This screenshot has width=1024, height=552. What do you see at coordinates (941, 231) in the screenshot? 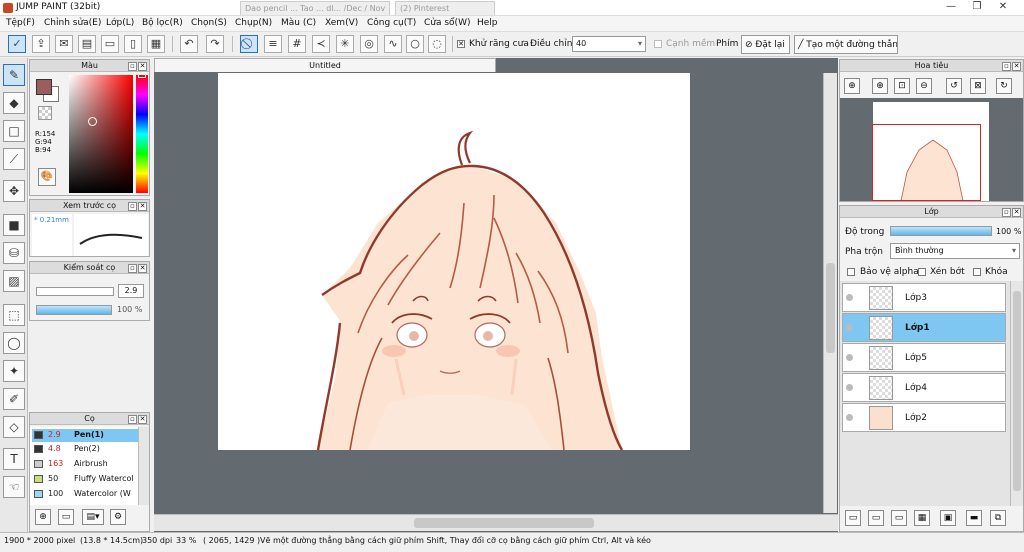
I see `layer-opacity-slider` at bounding box center [941, 231].